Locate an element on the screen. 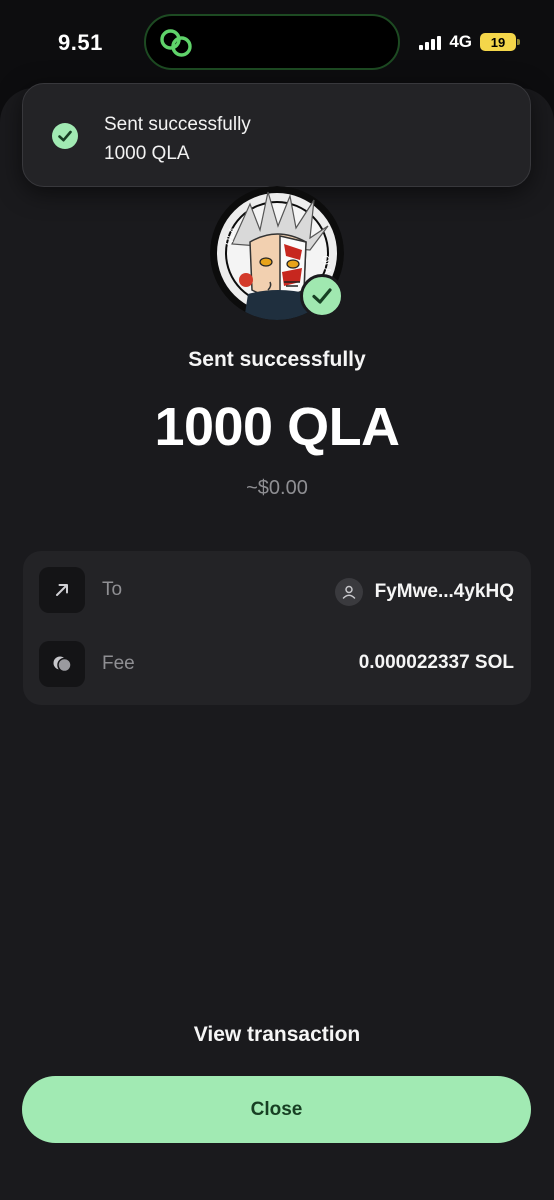  view-transaction-link: View transaction is located at coordinates (277, 1035).